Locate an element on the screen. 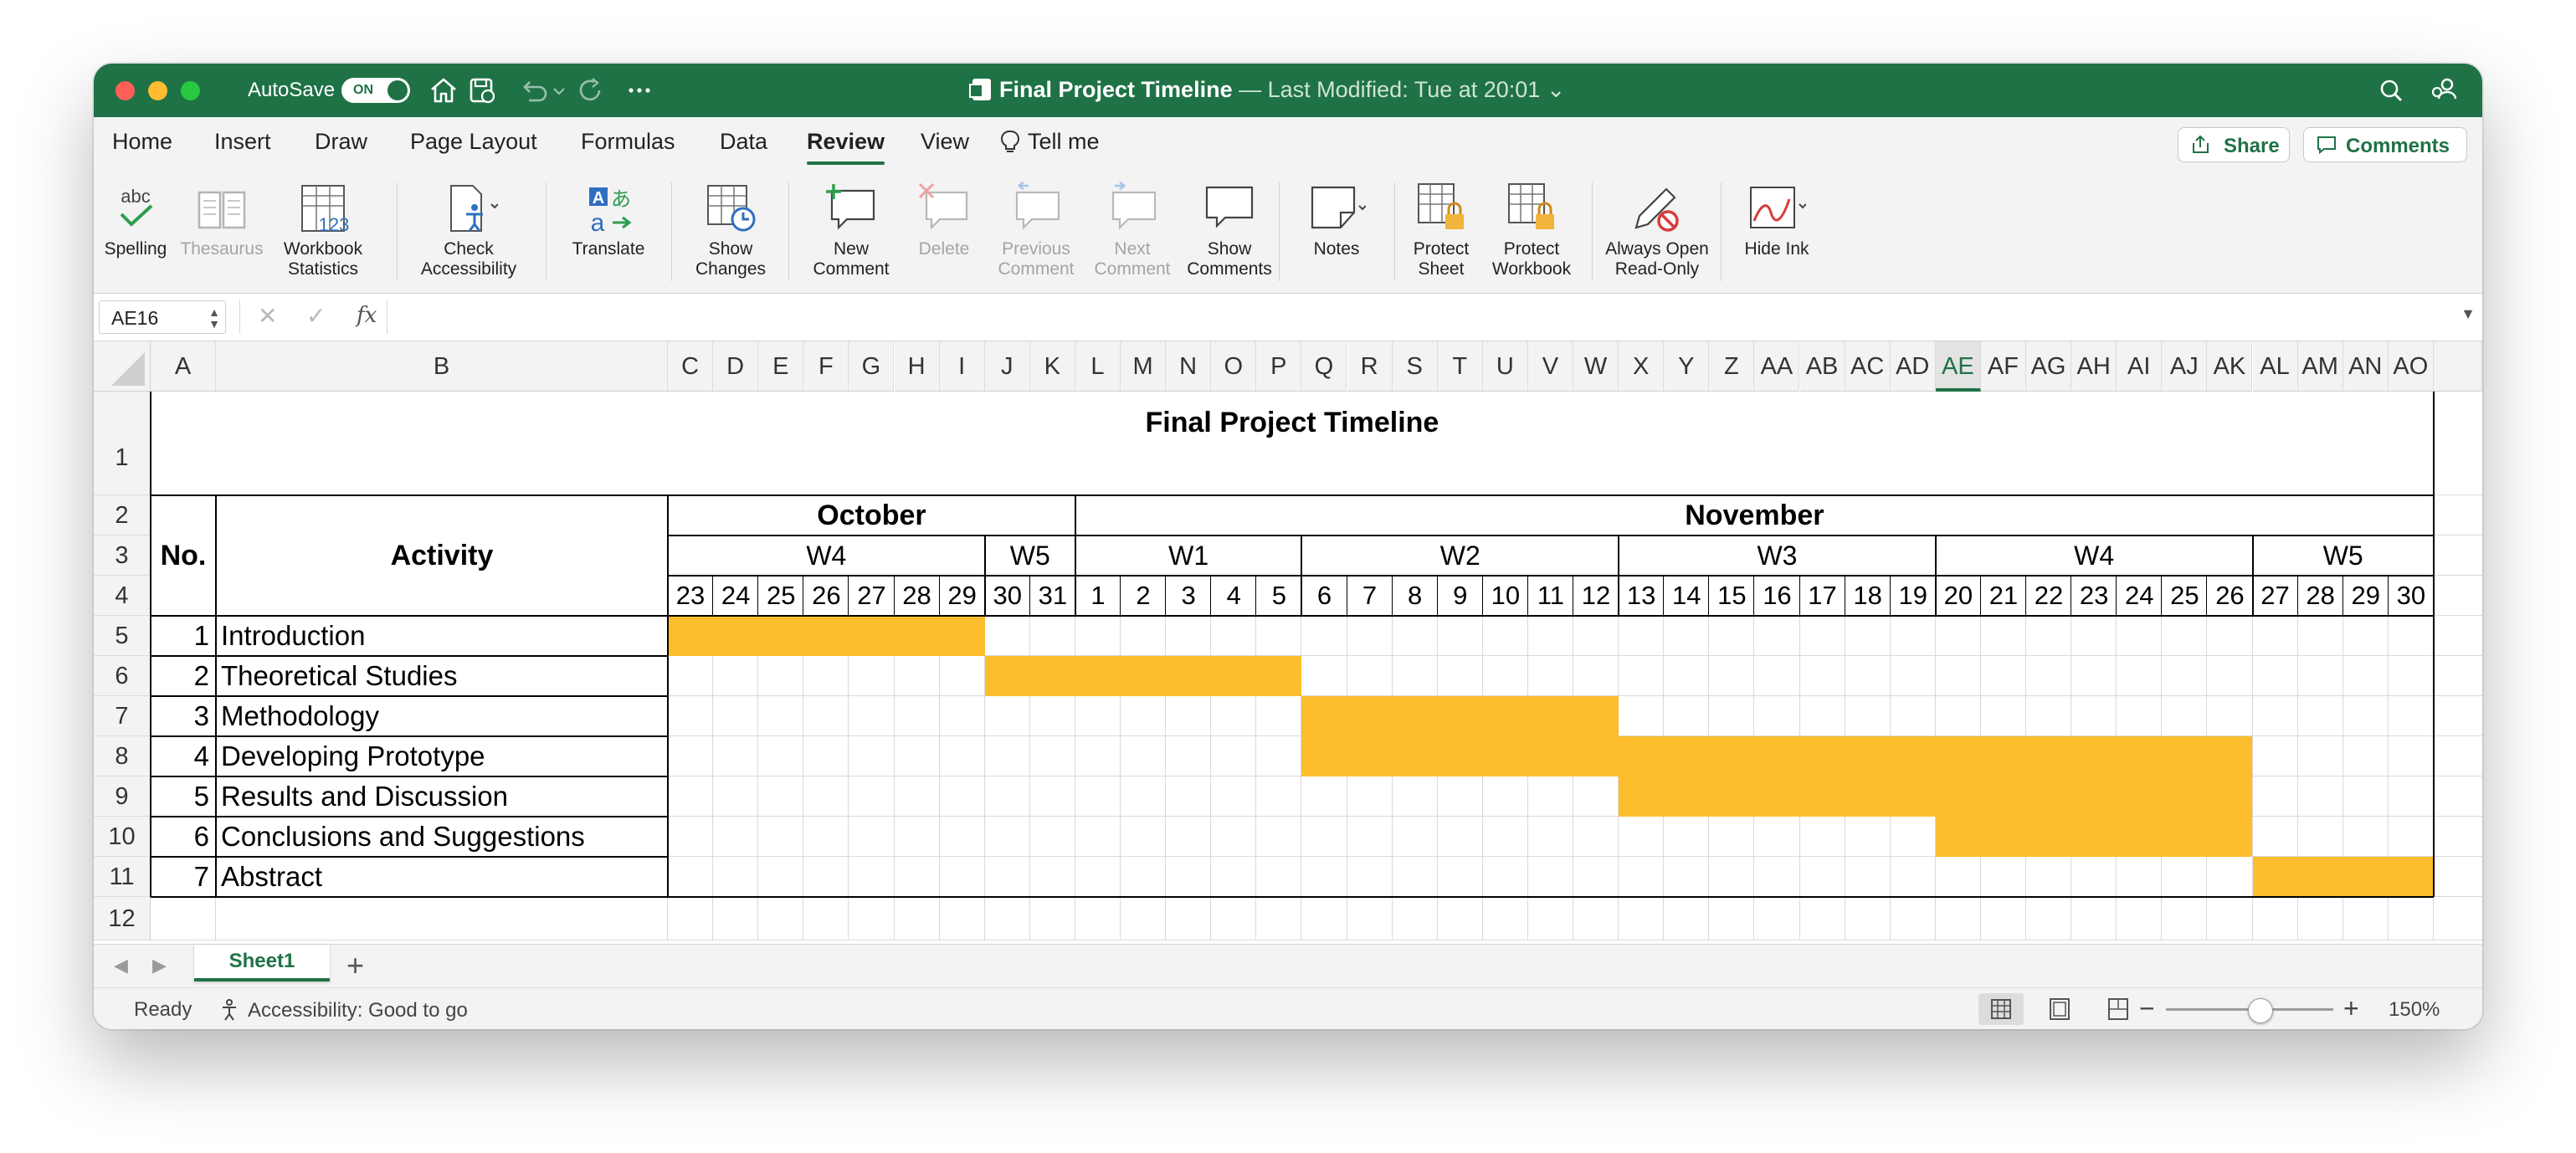 The image size is (2576, 1153). column-header-k: K is located at coordinates (1052, 367).